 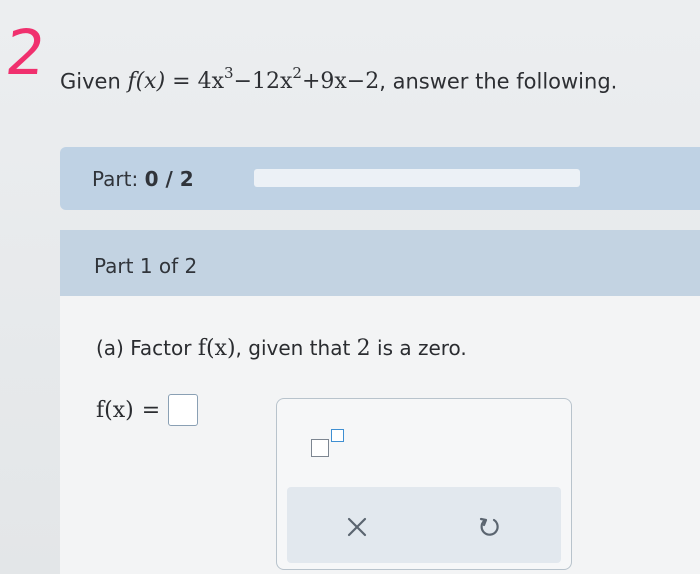 What do you see at coordinates (320, 448) in the screenshot?
I see `superscript-template-icon` at bounding box center [320, 448].